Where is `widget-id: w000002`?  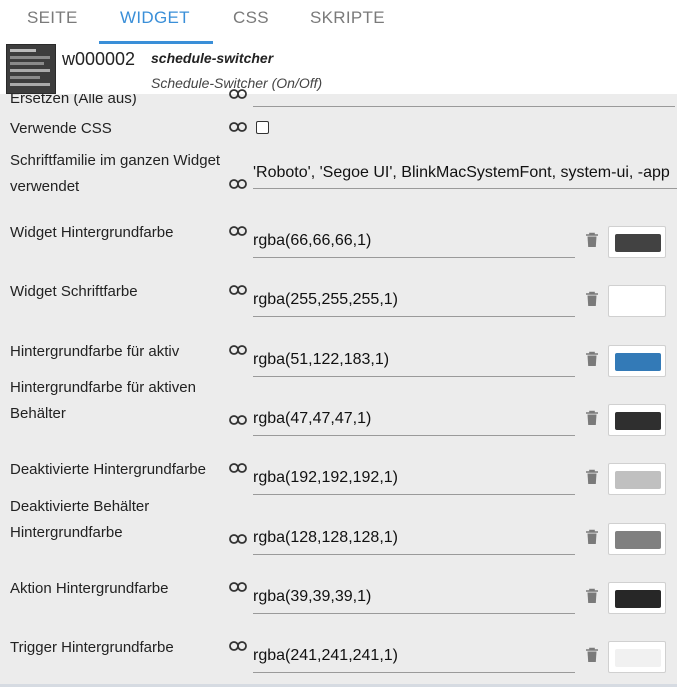 widget-id: w000002 is located at coordinates (99, 59).